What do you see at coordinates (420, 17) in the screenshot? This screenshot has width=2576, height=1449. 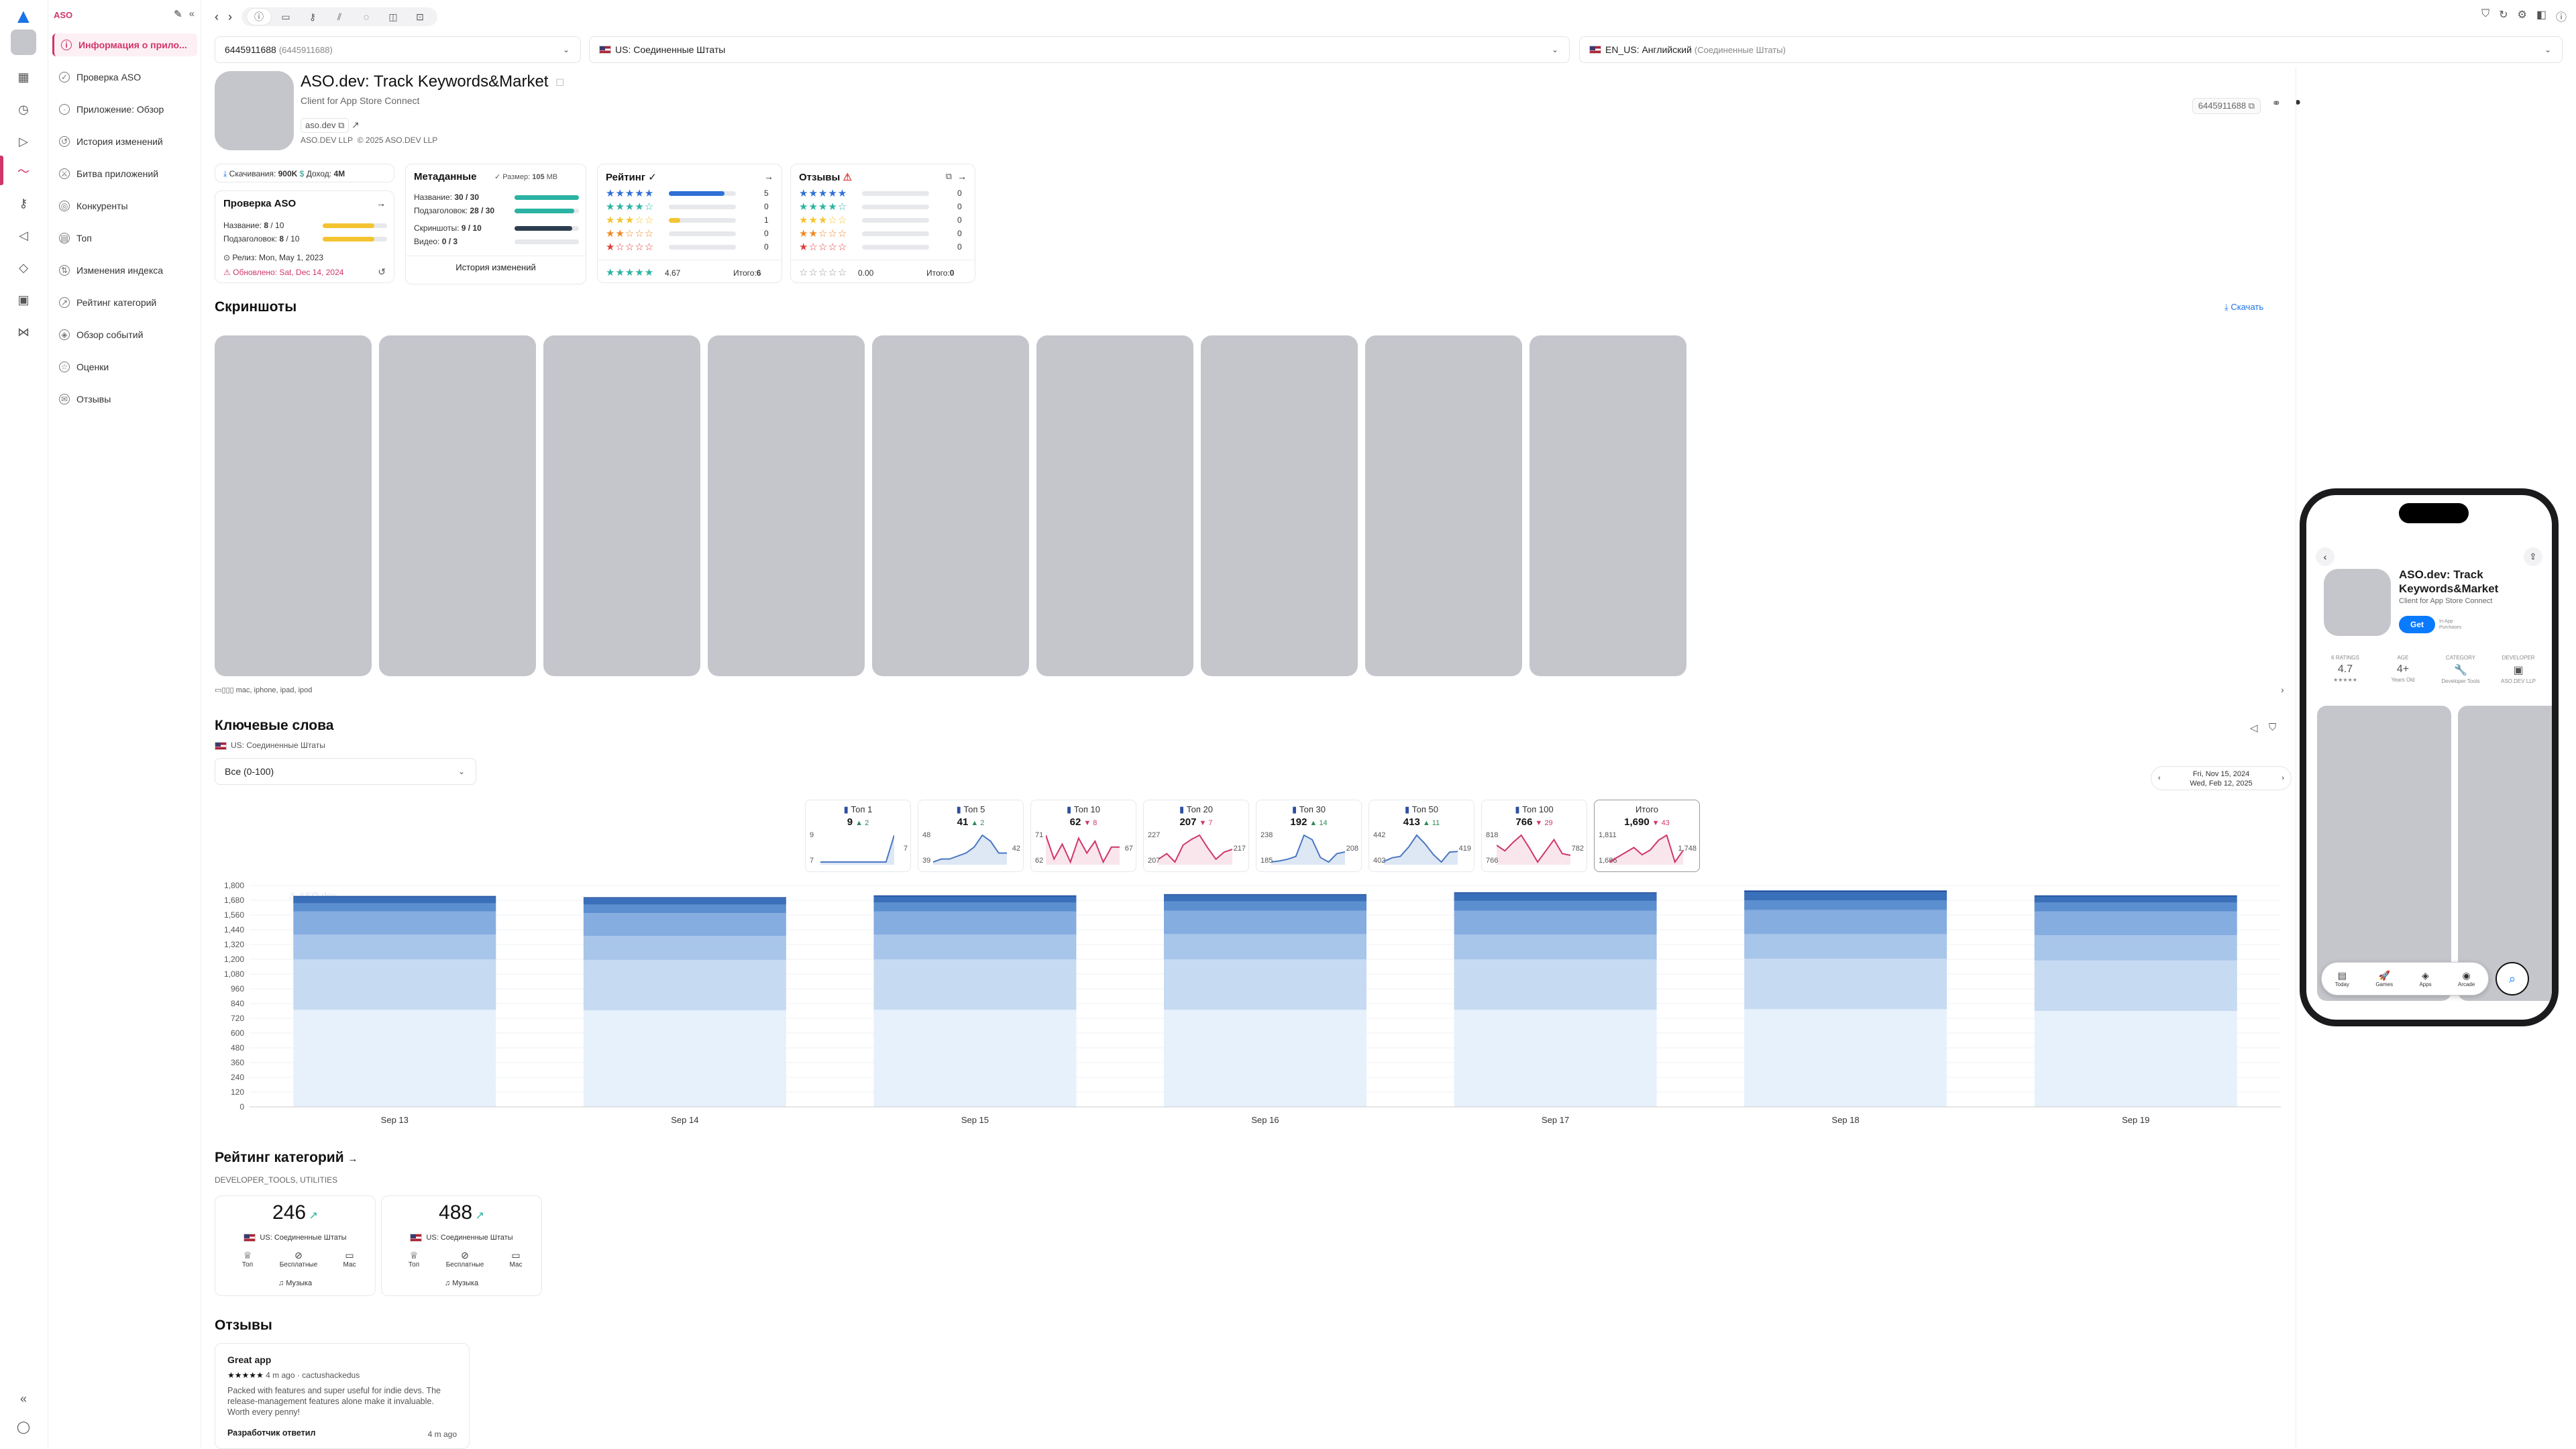 I see `cart-view-icon: ⊡` at bounding box center [420, 17].